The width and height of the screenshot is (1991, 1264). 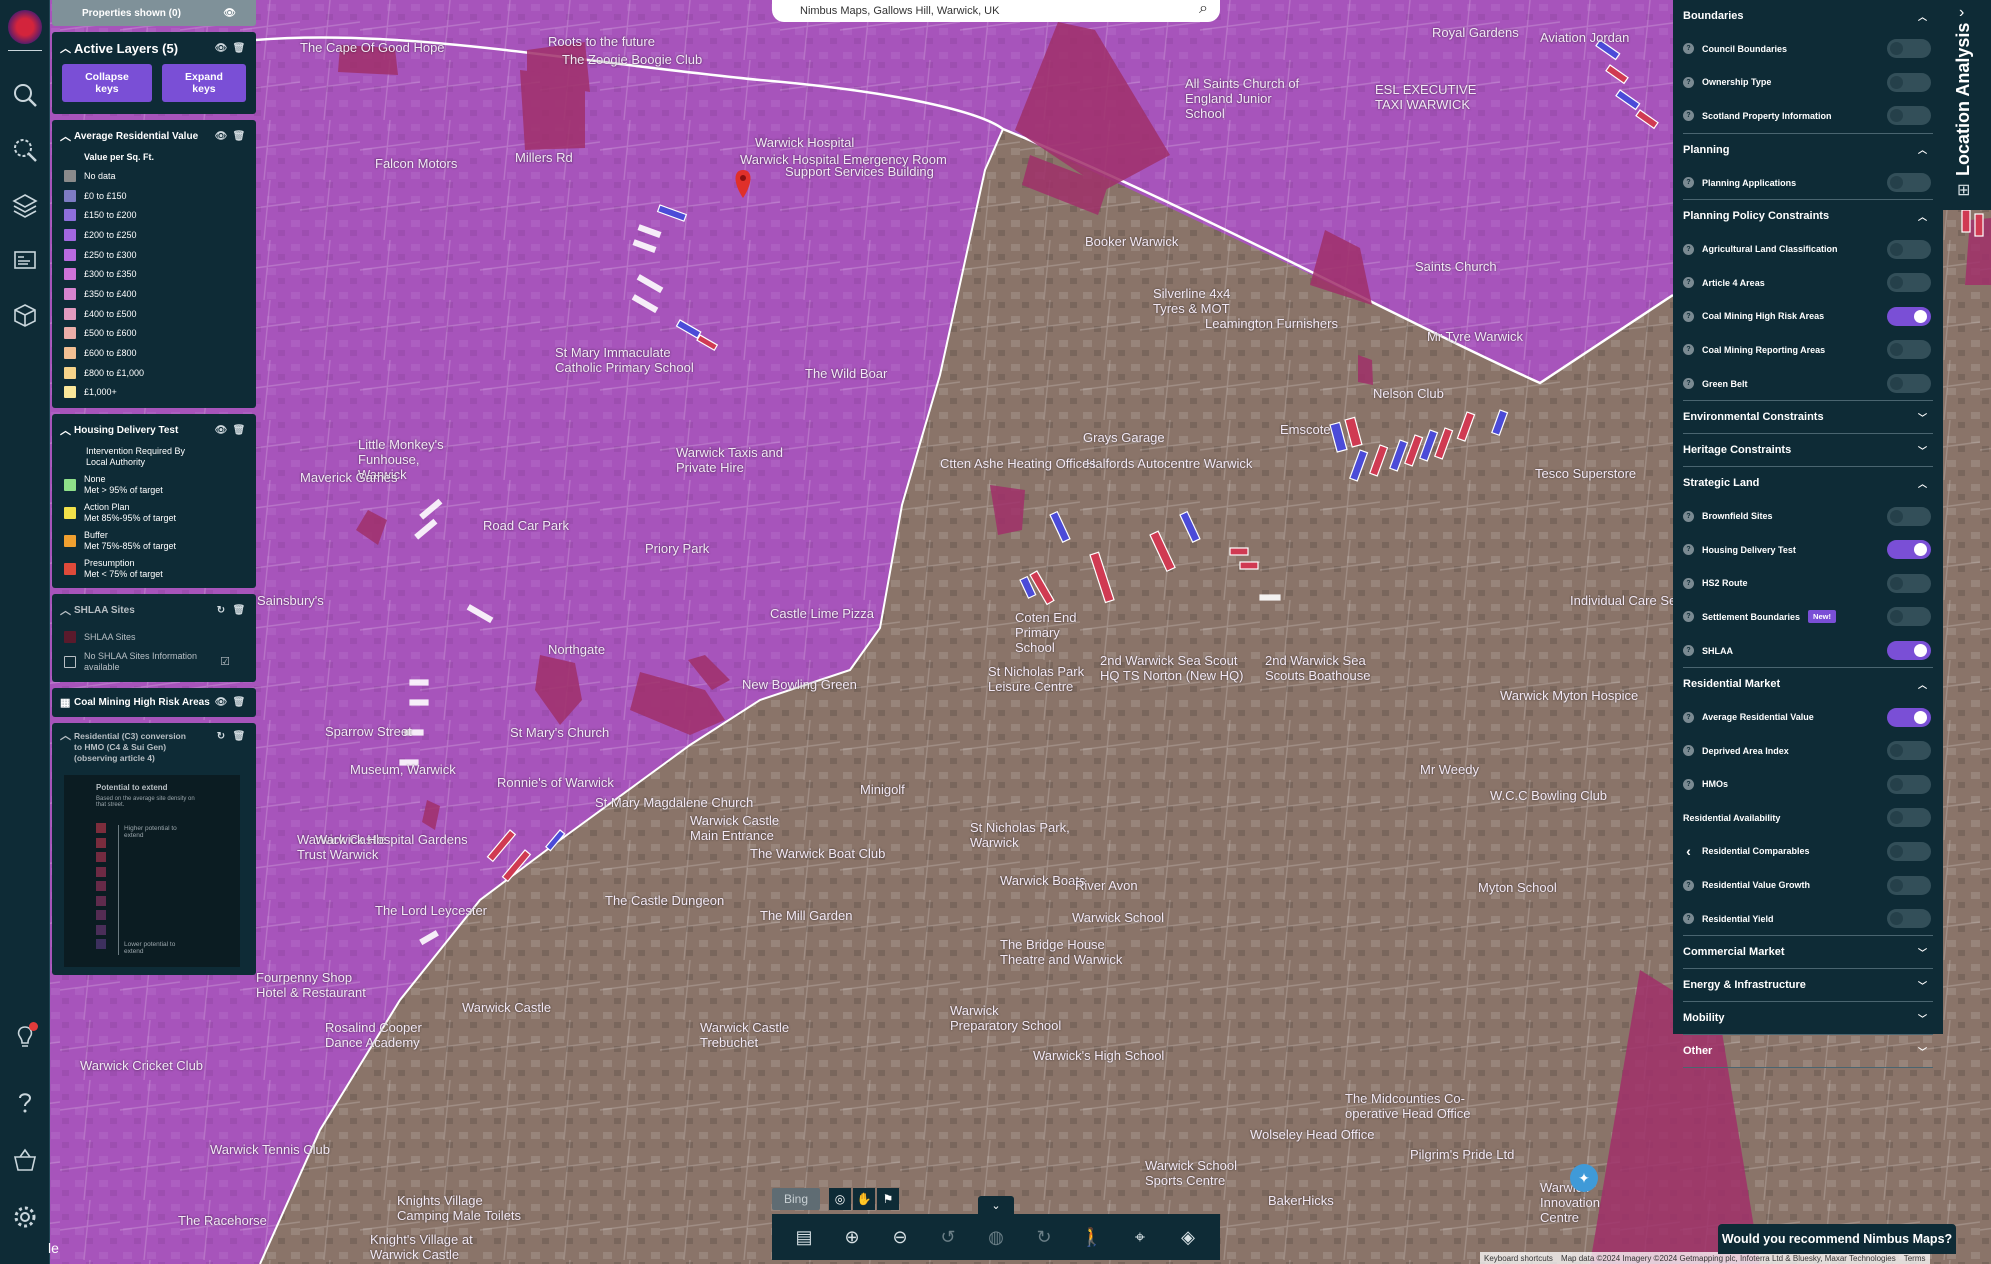 What do you see at coordinates (203, 83) in the screenshot?
I see `expand-keys-button: Expand keys` at bounding box center [203, 83].